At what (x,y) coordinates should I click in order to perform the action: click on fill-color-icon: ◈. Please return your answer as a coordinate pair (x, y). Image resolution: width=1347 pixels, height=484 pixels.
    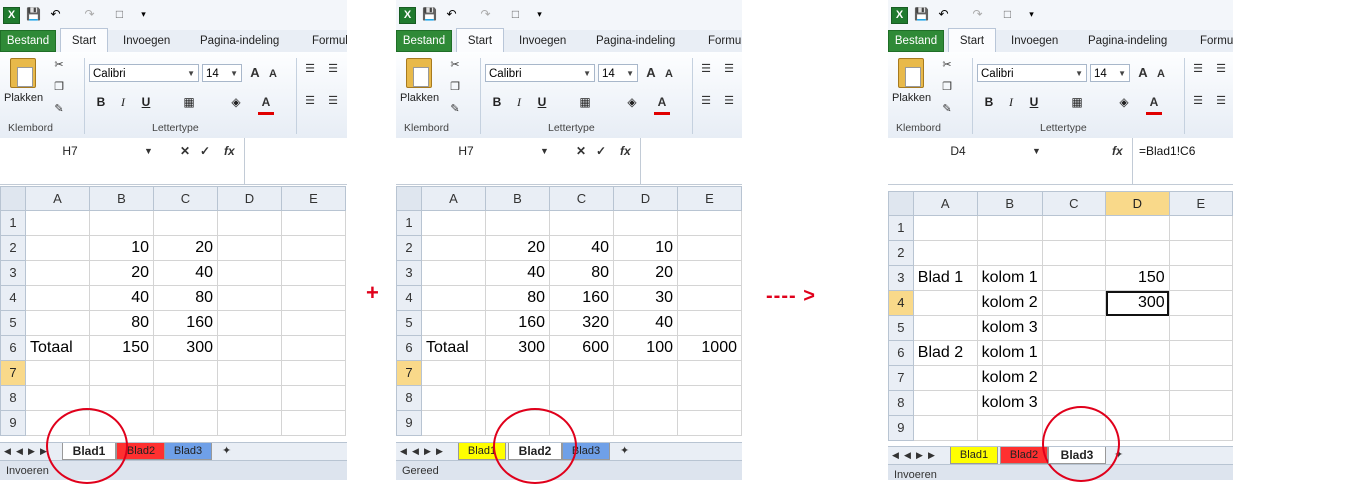
    Looking at the image, I should click on (236, 102).